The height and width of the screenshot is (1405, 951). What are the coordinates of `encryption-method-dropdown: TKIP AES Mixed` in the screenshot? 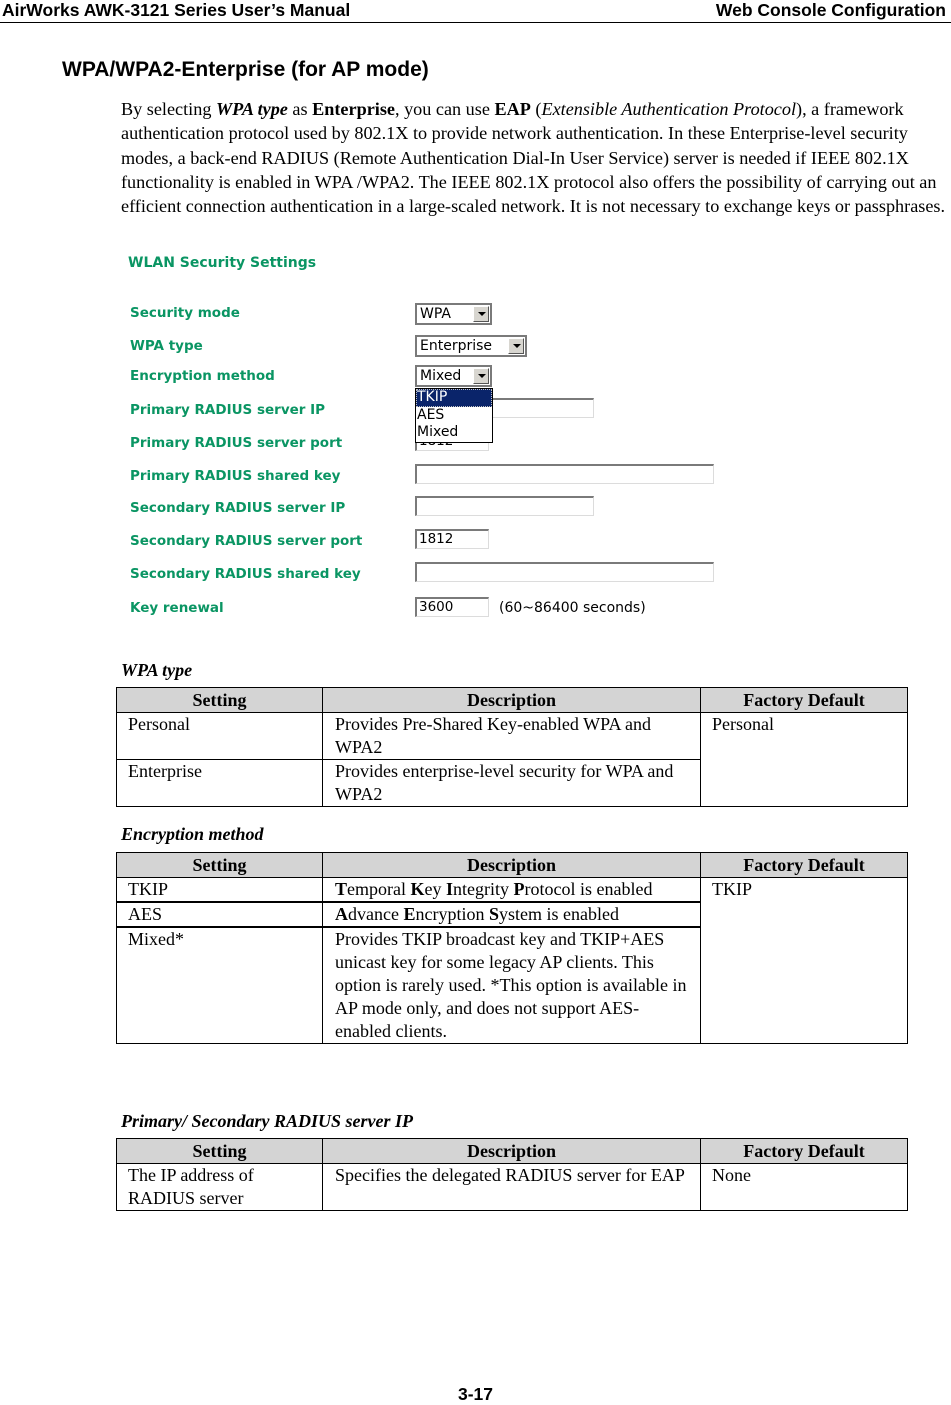 It's located at (454, 415).